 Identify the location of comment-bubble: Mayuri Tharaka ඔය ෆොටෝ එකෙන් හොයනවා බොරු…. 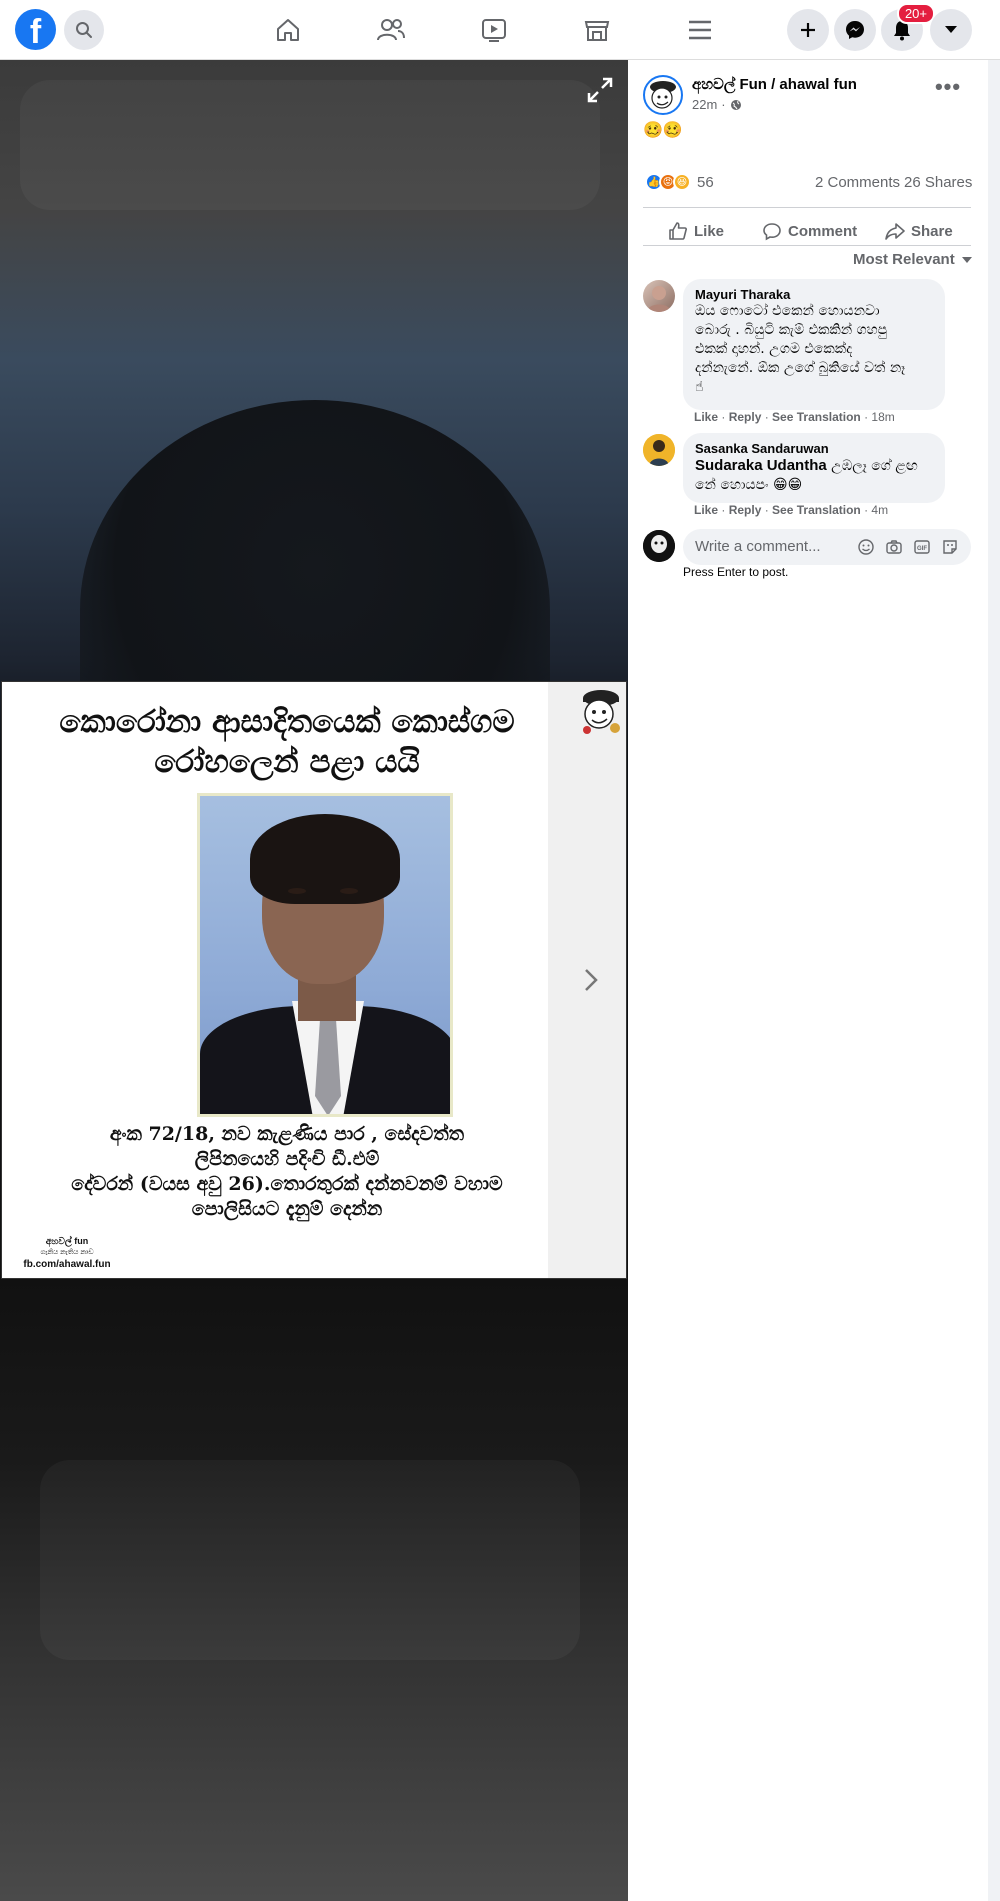
(814, 344).